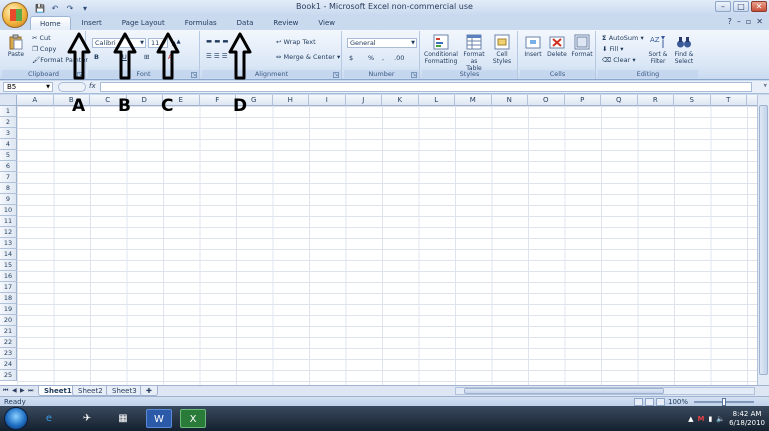  What do you see at coordinates (690, 419) in the screenshot?
I see `show-hidden-icons-icon: ▲` at bounding box center [690, 419].